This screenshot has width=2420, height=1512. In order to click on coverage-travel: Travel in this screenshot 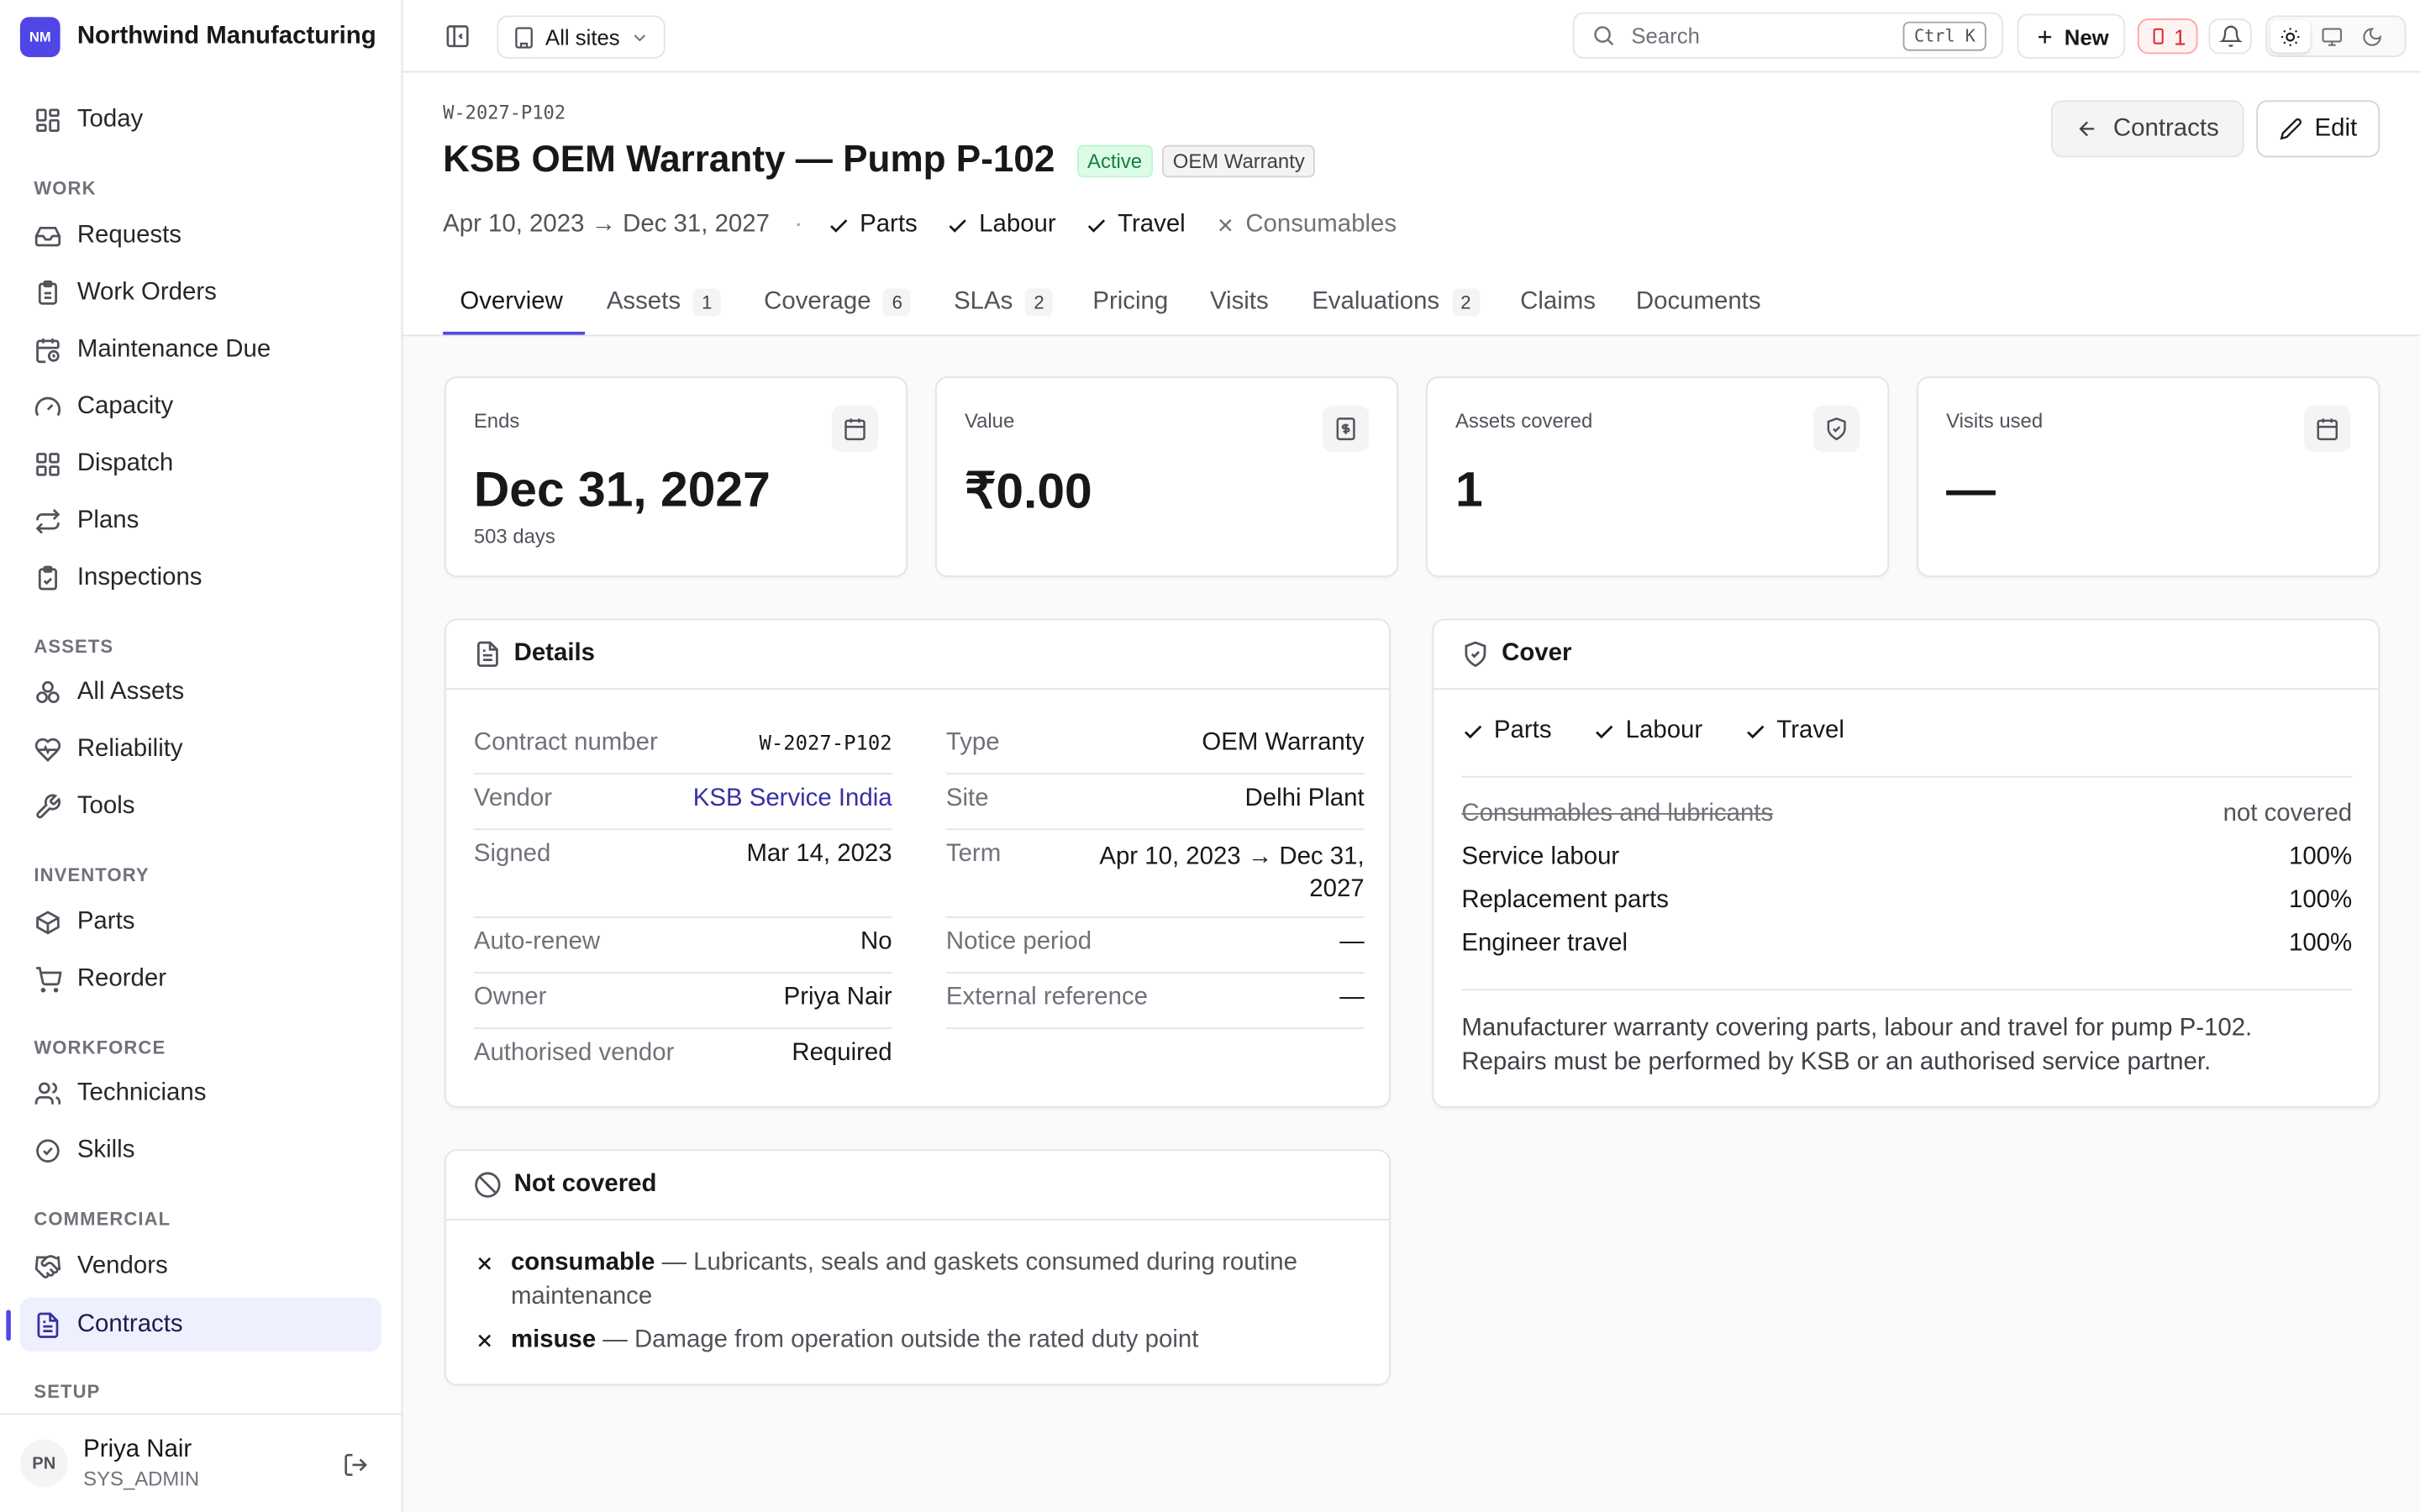, I will do `click(1136, 225)`.